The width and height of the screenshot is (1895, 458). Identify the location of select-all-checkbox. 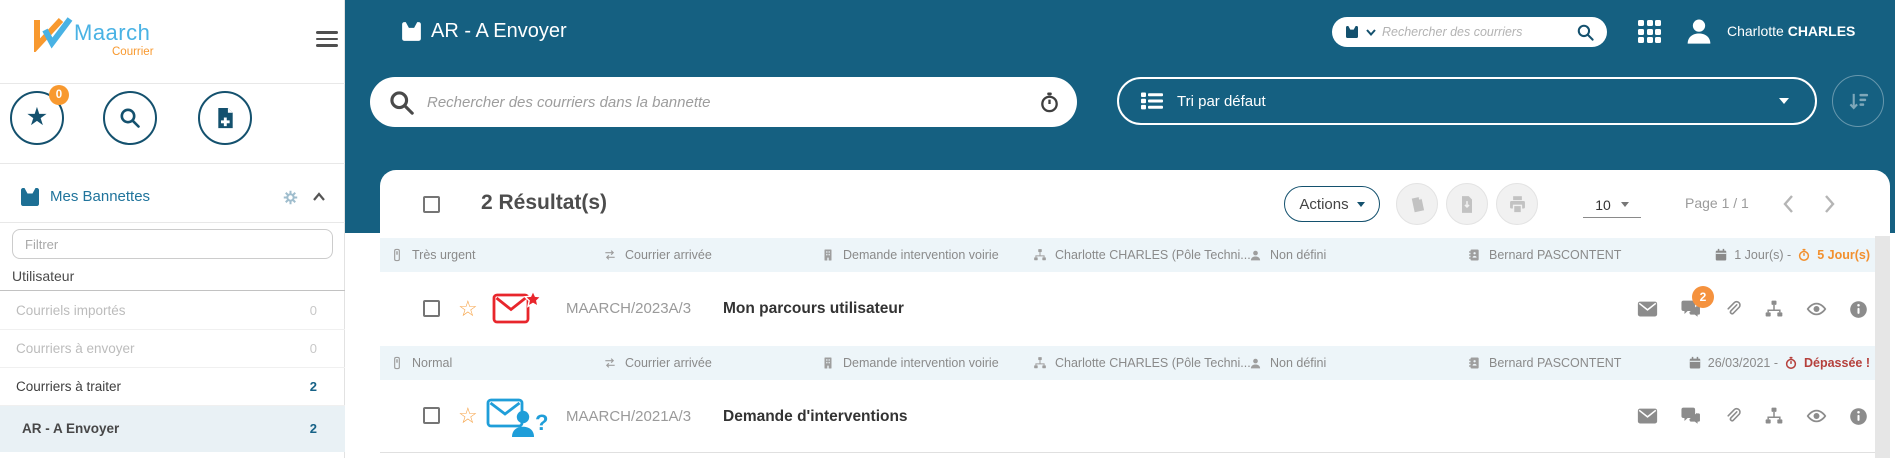
(431, 204).